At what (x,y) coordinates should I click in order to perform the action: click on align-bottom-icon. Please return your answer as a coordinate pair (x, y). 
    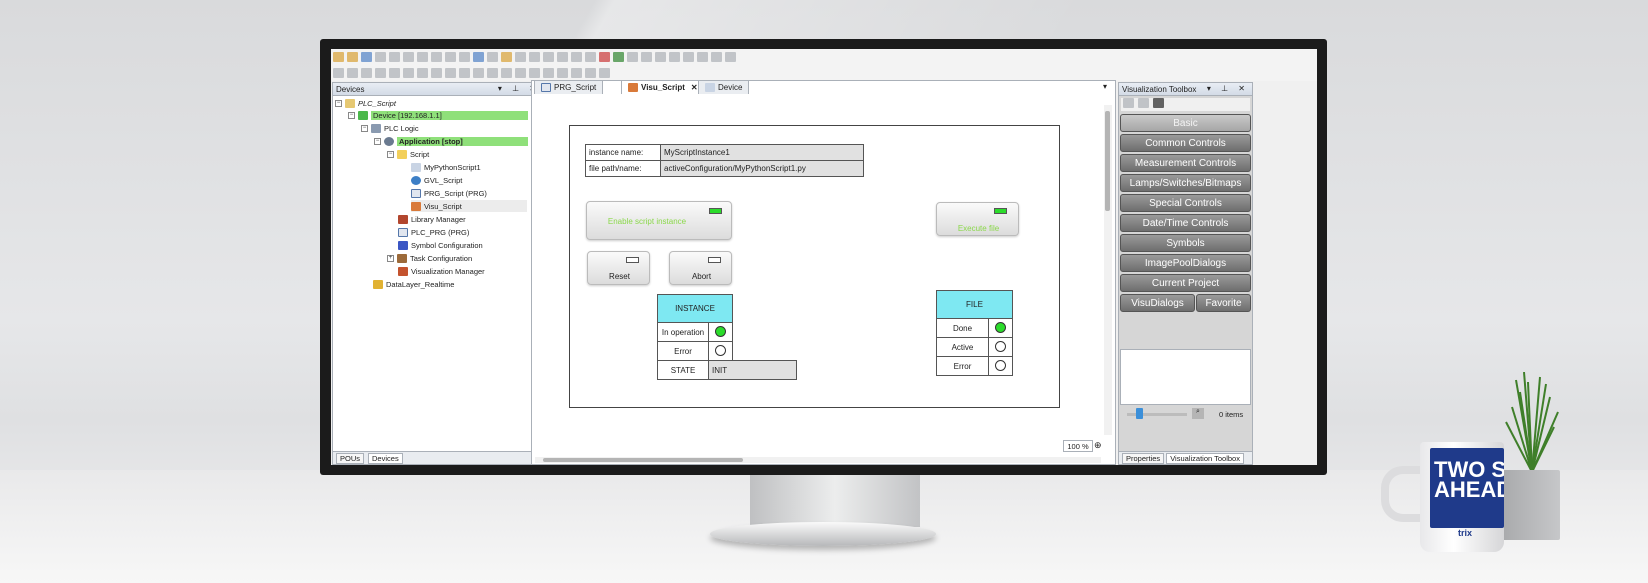
    Looking at the image, I should click on (380, 73).